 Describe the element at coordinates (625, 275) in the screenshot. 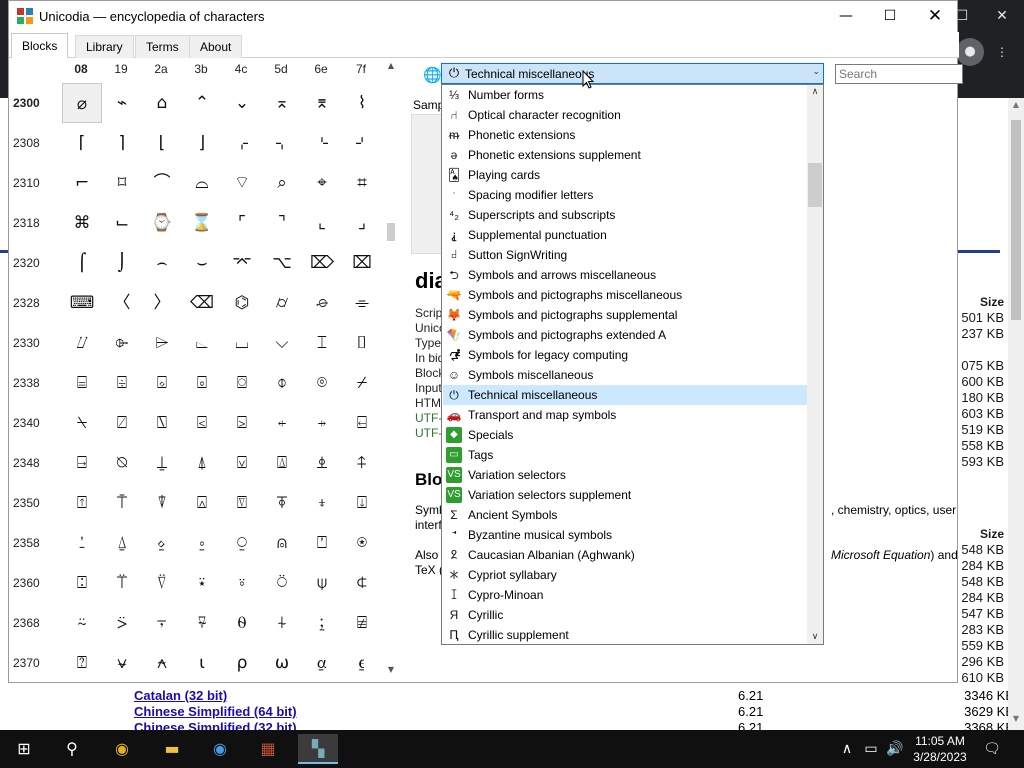

I see `dropdown-item: ⮌ Symbols and arrows miscellaneous` at that location.